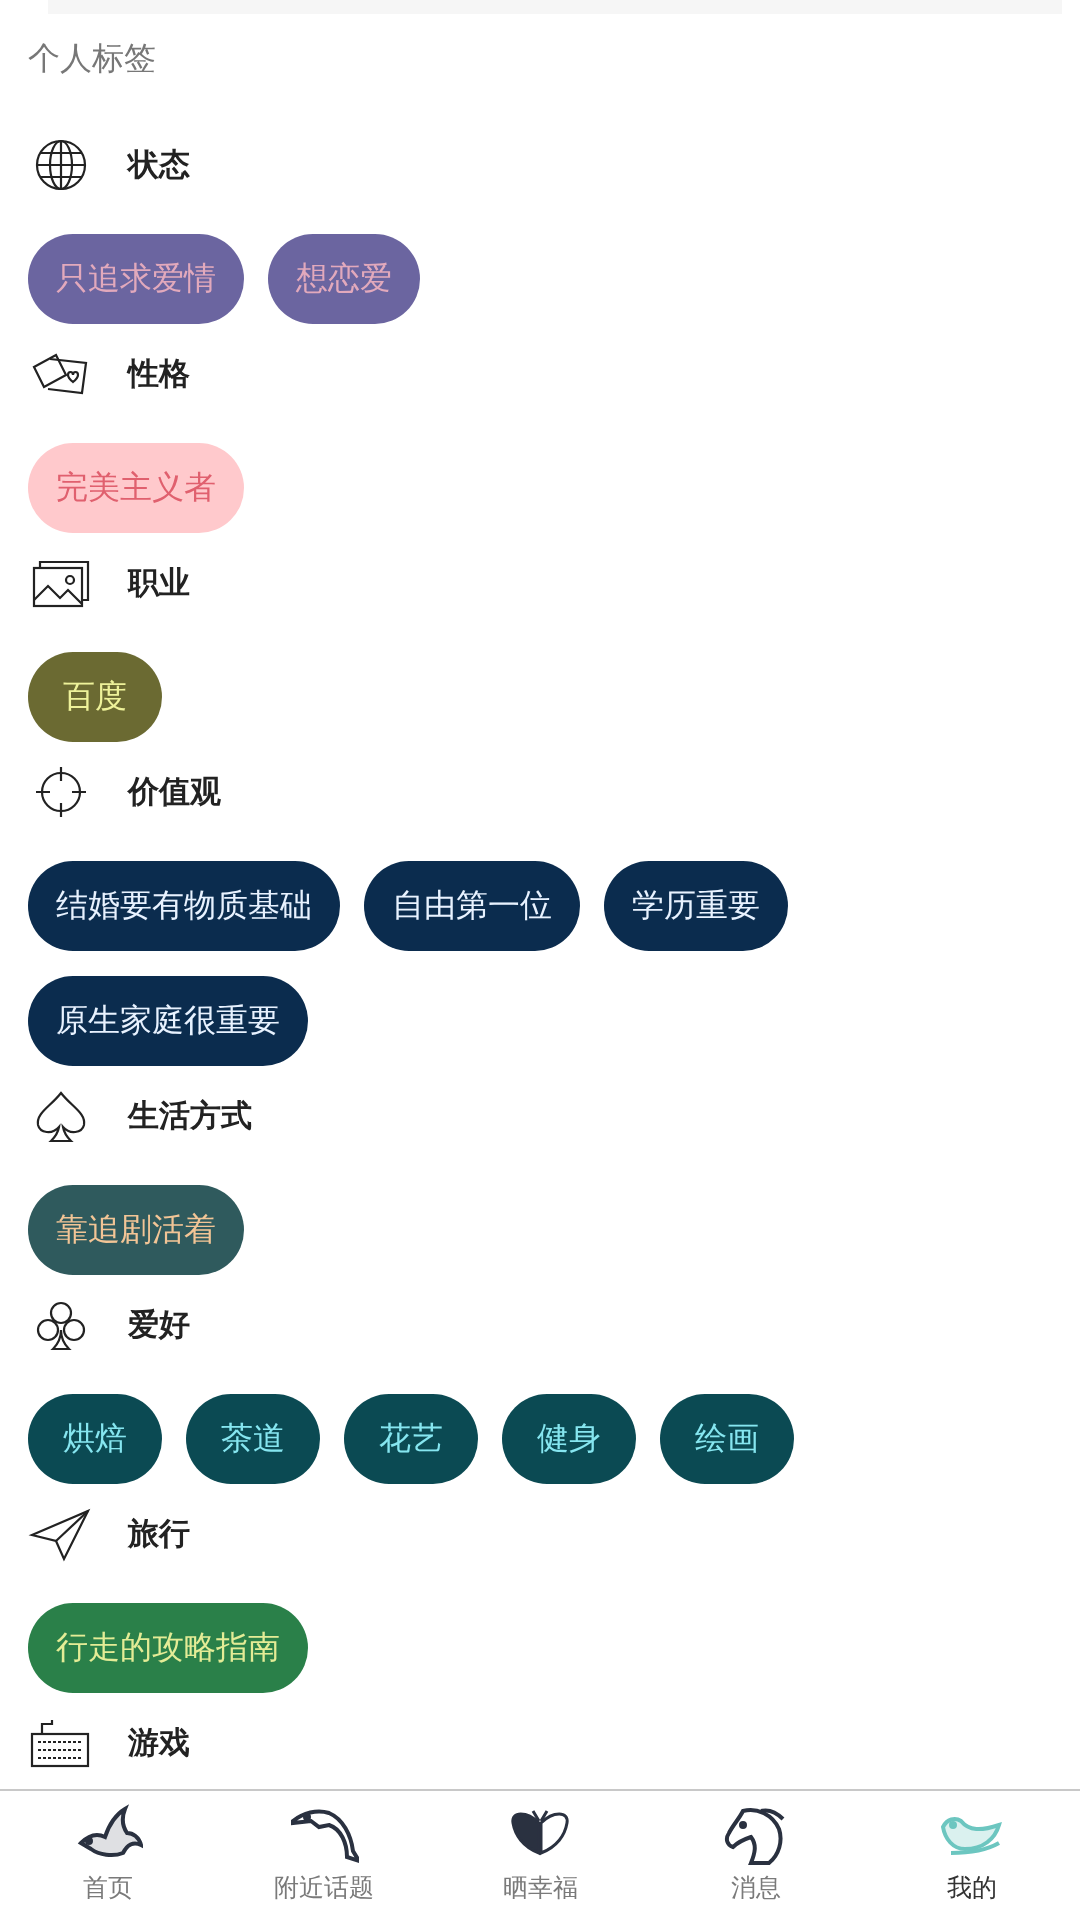 The width and height of the screenshot is (1080, 1920). Describe the element at coordinates (159, 1742) in the screenshot. I see `category-label: 游戏` at that location.